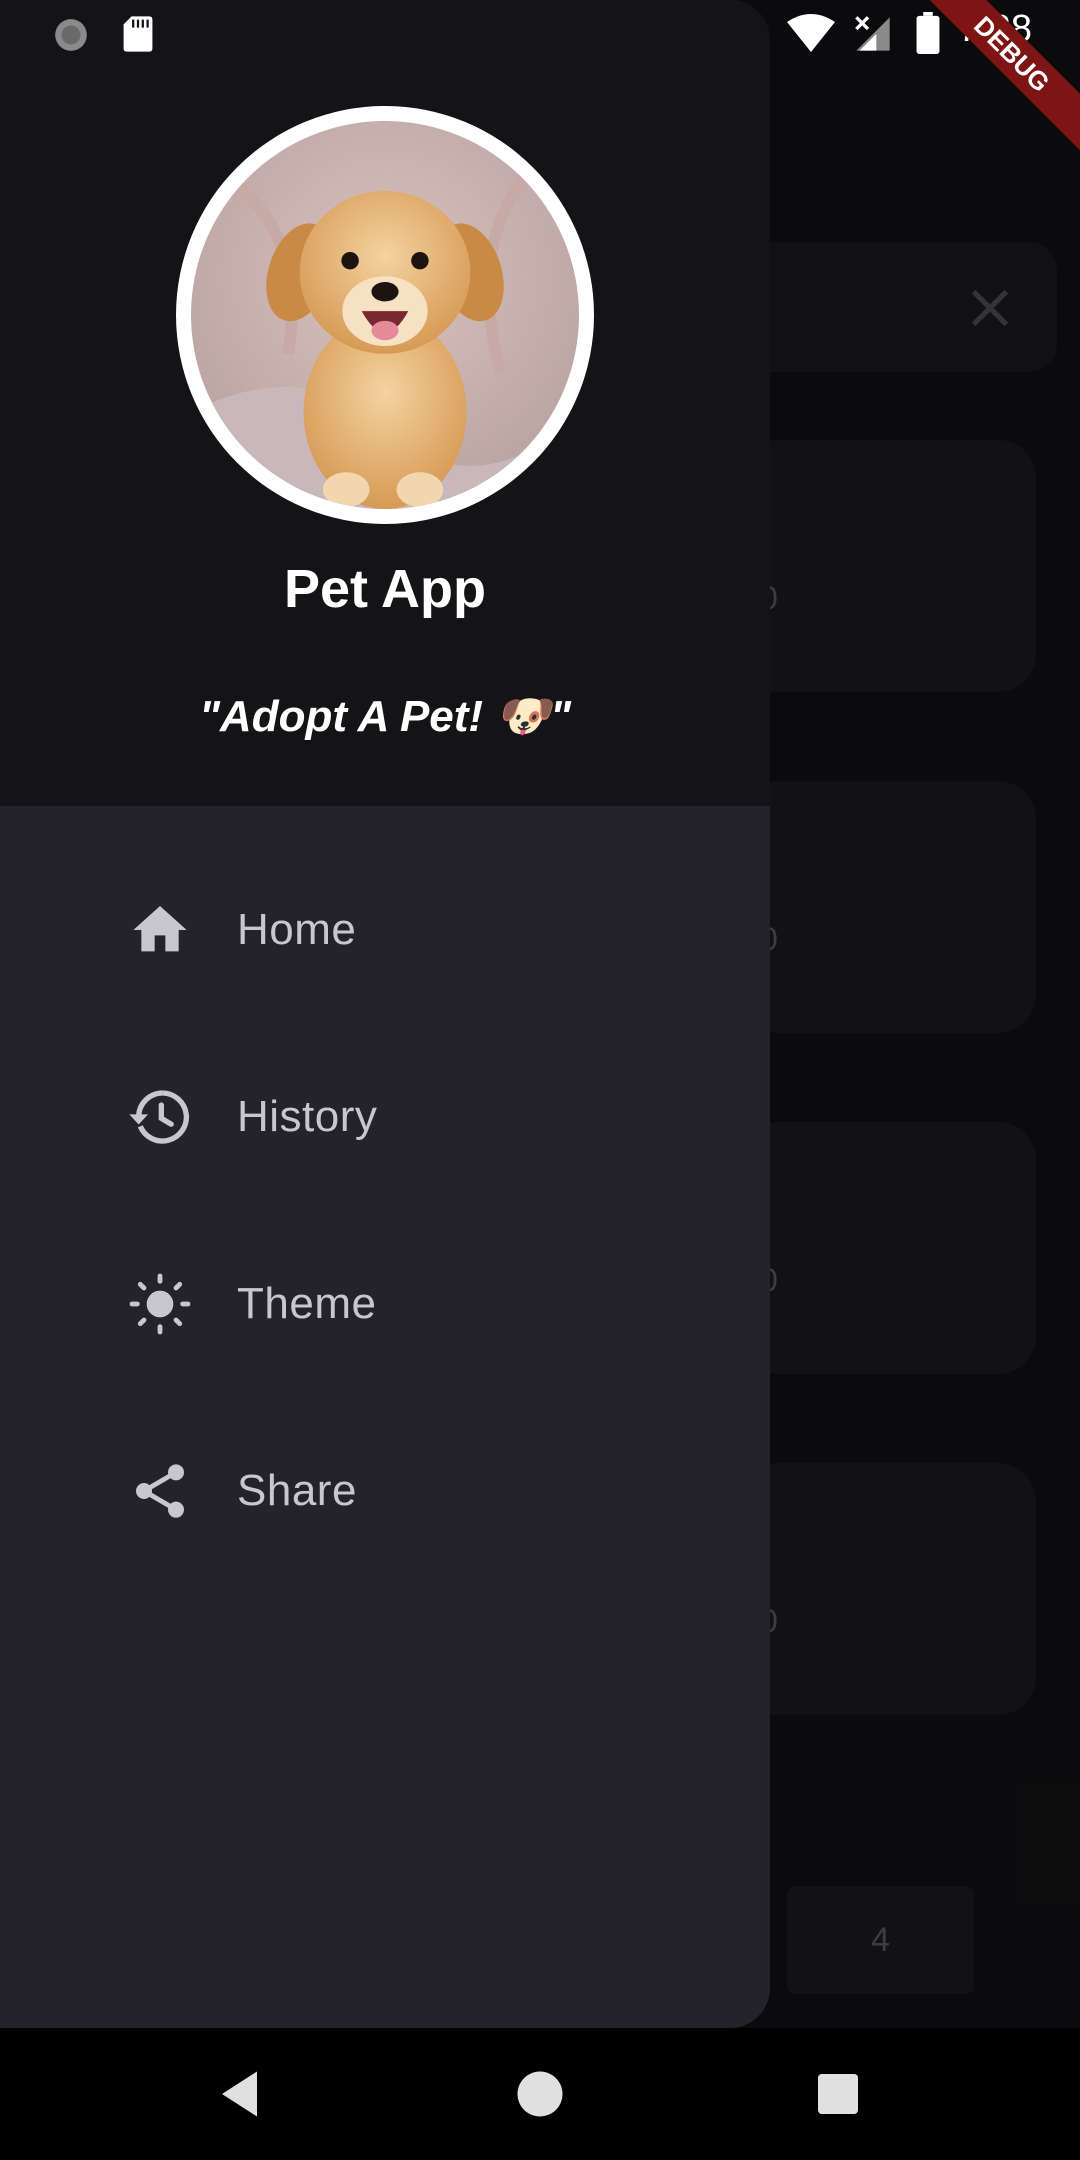  I want to click on drawer-item-home: Home, so click(408, 930).